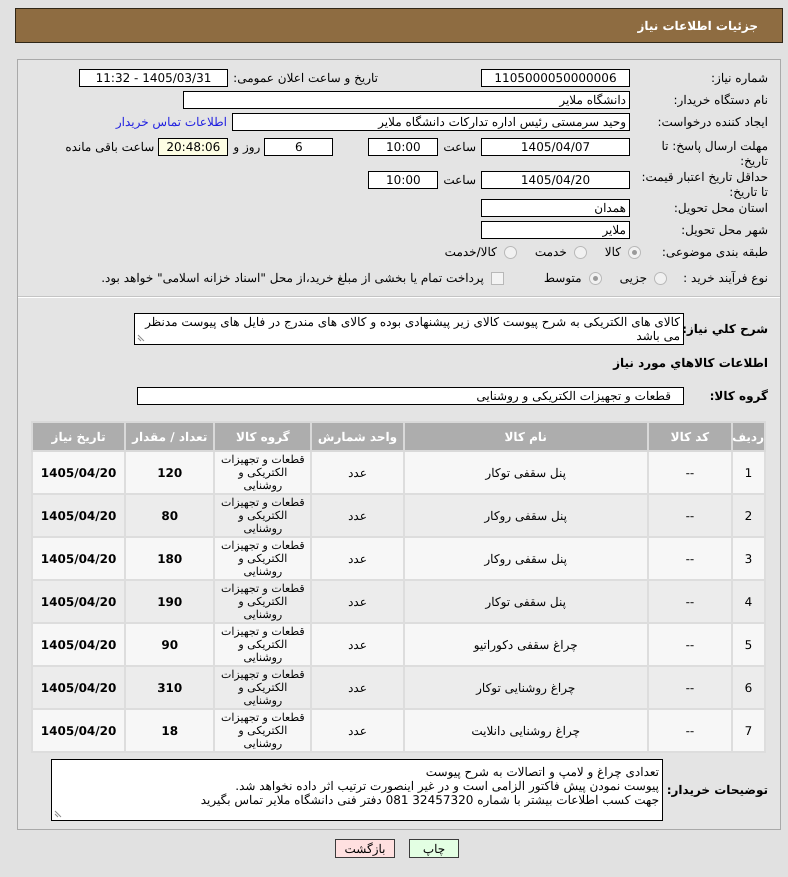 This screenshot has width=788, height=877. Describe the element at coordinates (434, 848) in the screenshot. I see `print-button: چاپ` at that location.